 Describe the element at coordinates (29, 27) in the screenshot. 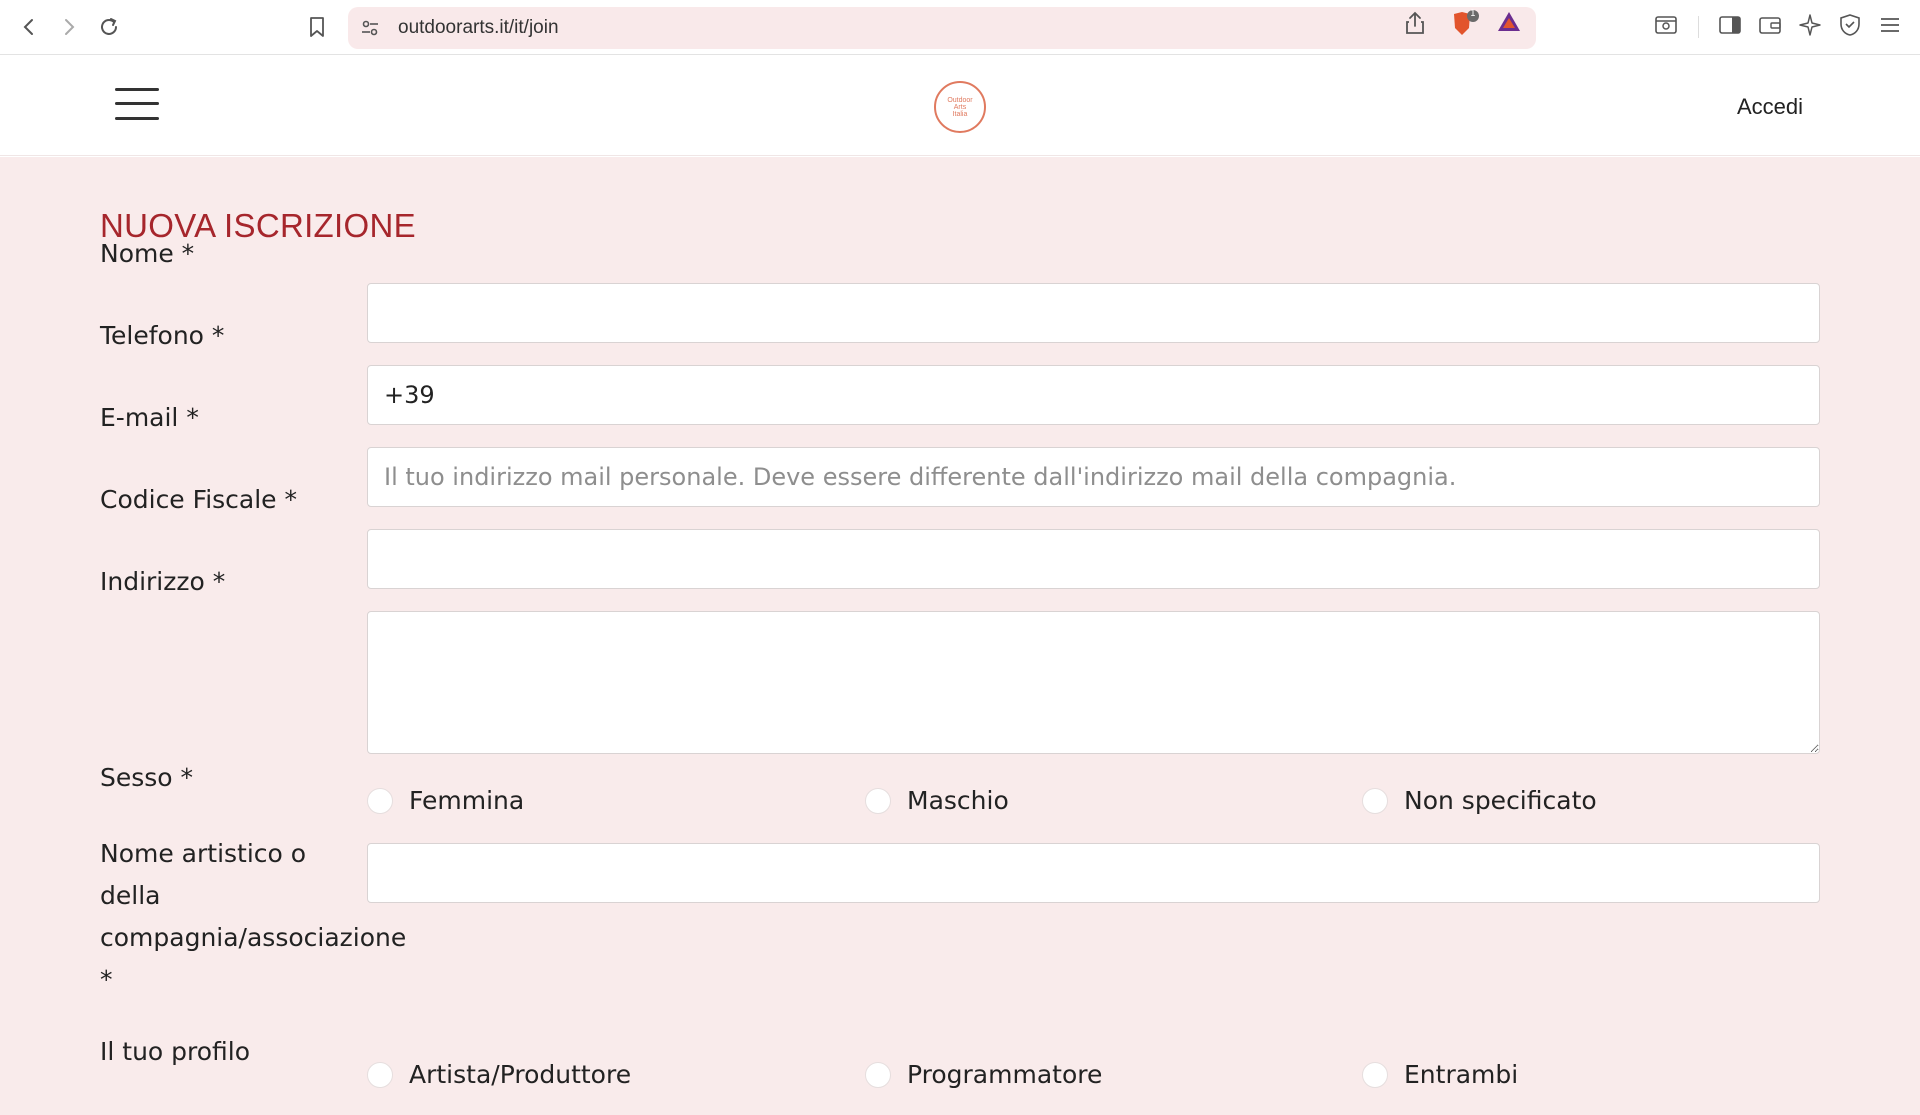

I see `back-icon` at that location.